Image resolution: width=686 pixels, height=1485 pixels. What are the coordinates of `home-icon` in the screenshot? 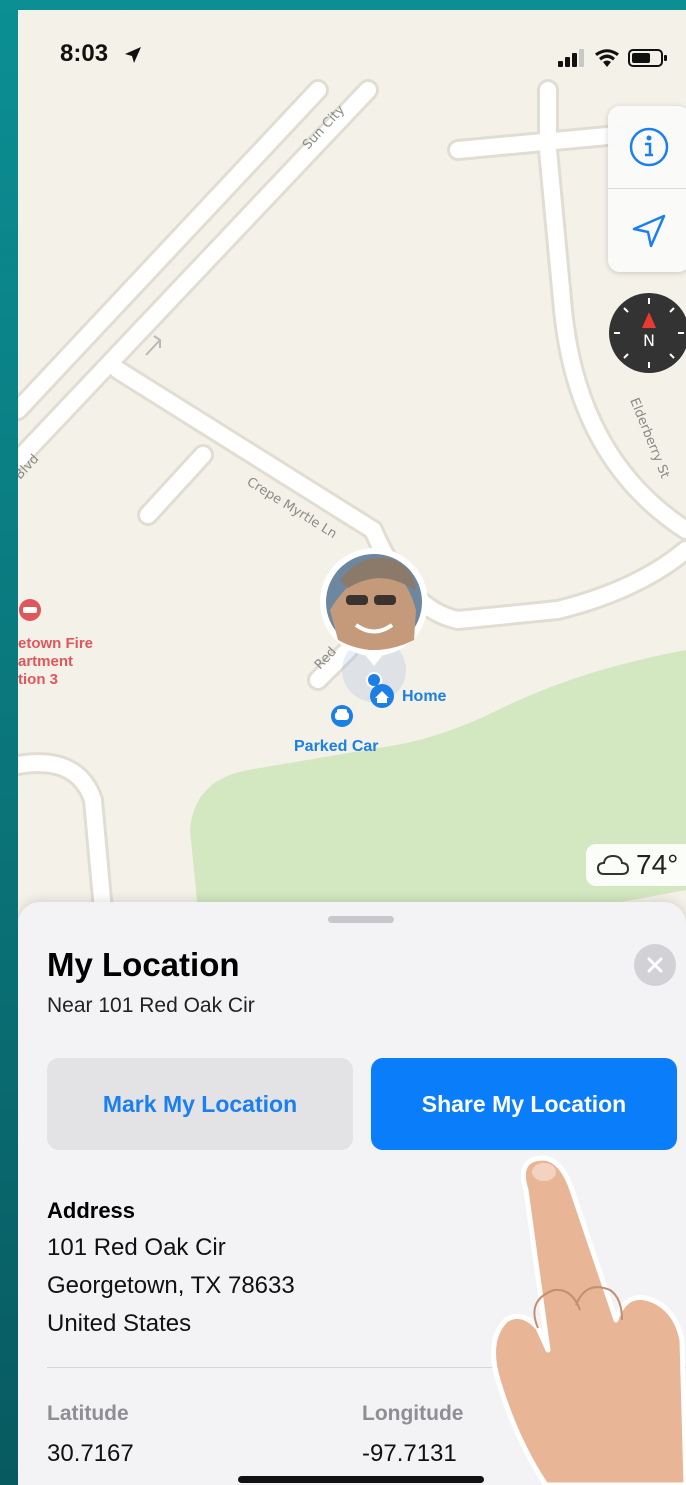 It's located at (382, 696).